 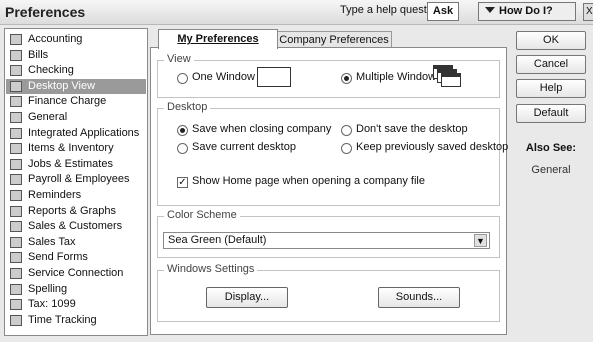 I want to click on sidebar-item: Jobs & Estimates, so click(x=76, y=164).